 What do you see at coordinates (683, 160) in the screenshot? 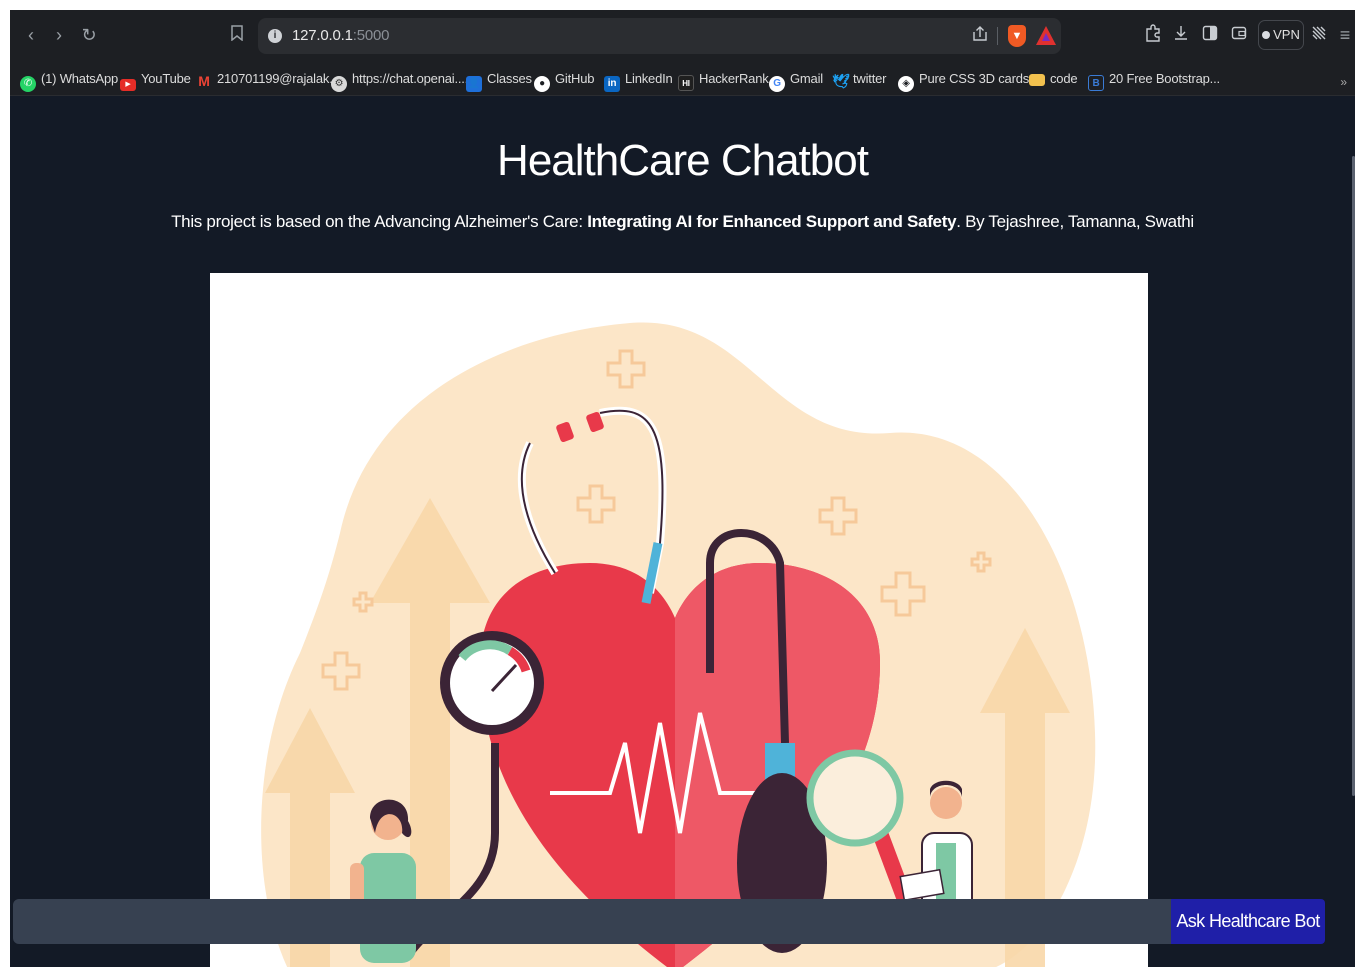
I see `page-title: HealthCare Chatbot` at bounding box center [683, 160].